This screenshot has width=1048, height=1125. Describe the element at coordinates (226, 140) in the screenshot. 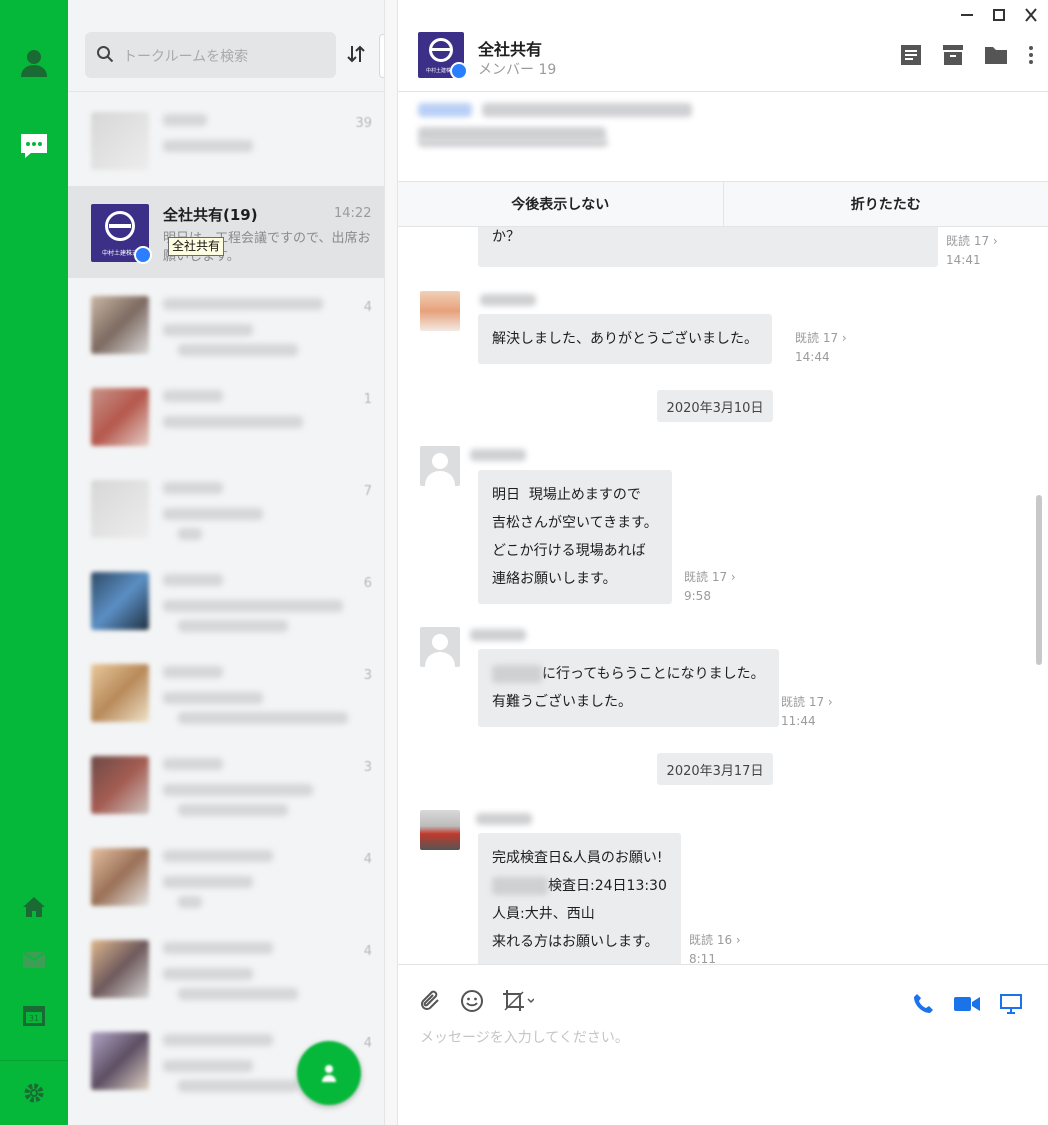

I see `list-item: 39` at that location.